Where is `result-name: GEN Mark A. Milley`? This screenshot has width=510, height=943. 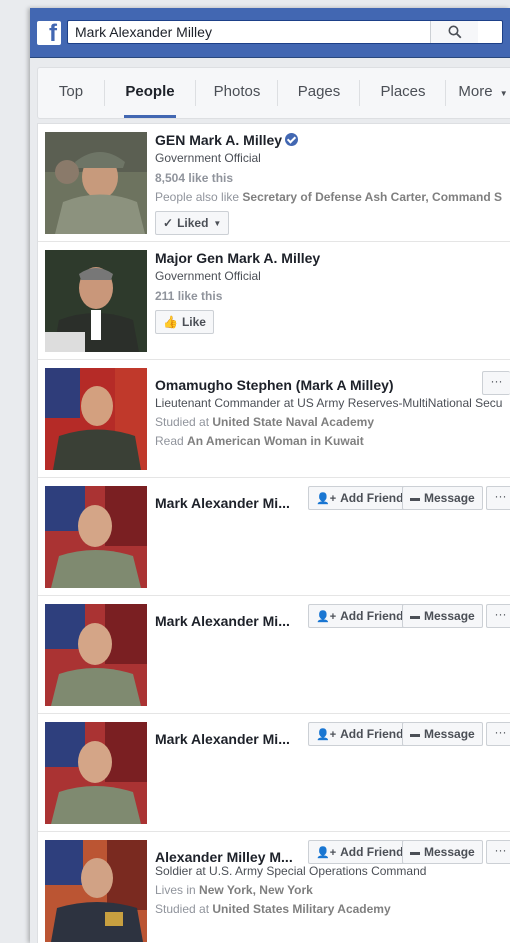 result-name: GEN Mark A. Milley is located at coordinates (332, 140).